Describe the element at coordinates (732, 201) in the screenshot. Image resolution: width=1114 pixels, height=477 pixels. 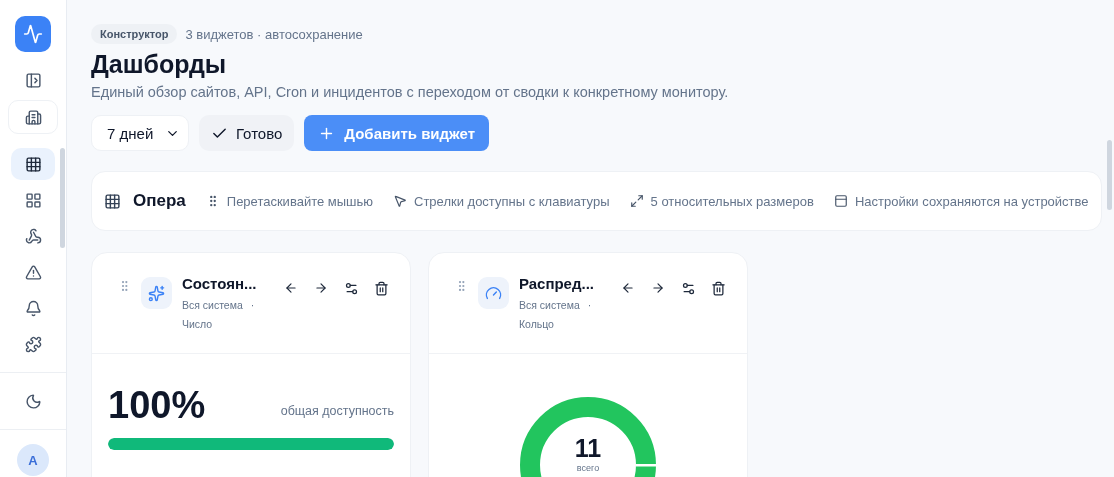
I see `hint-text: 5 относительных размеров` at that location.